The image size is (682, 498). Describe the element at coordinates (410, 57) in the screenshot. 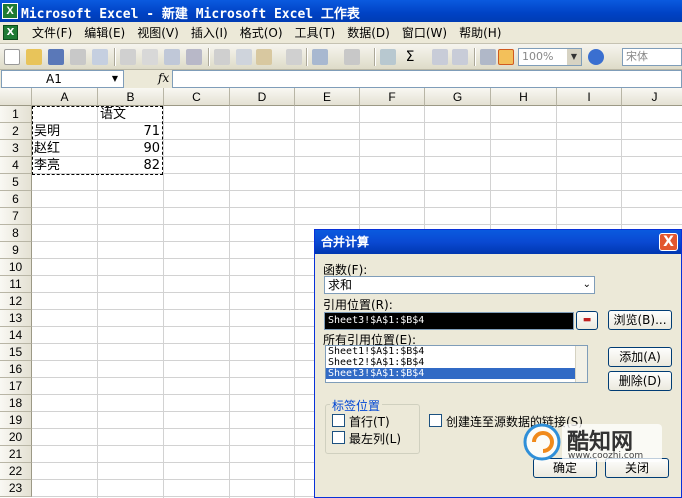

I see `autosum-icon: Σ` at that location.